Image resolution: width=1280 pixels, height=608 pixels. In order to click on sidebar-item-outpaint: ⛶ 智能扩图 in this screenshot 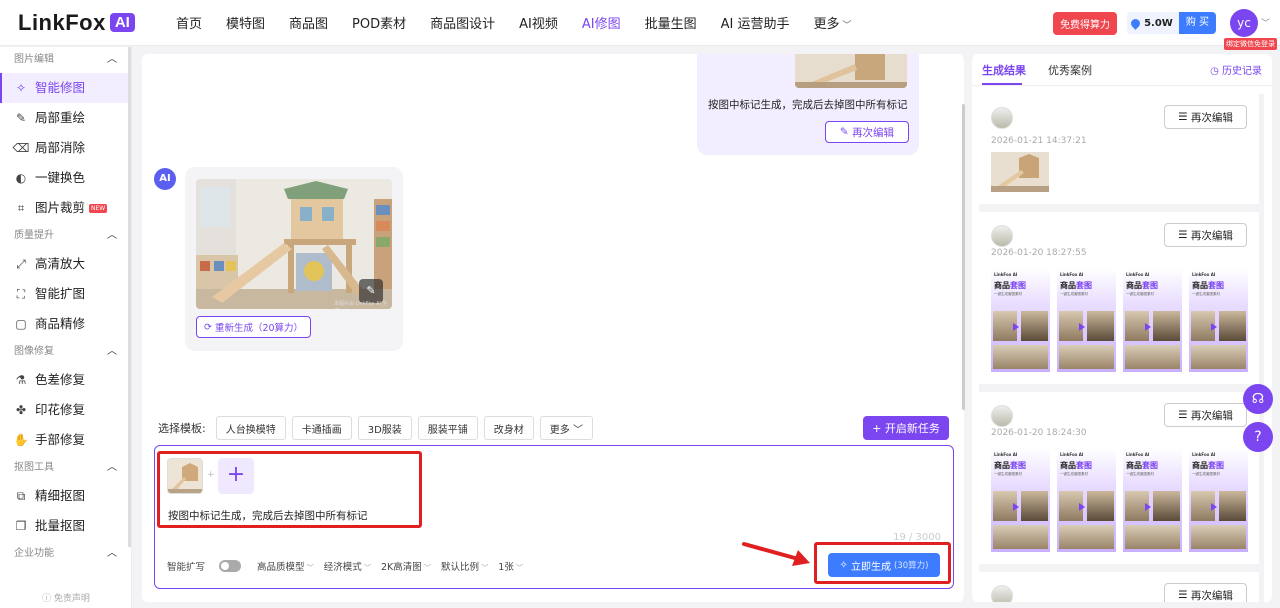, I will do `click(65, 294)`.